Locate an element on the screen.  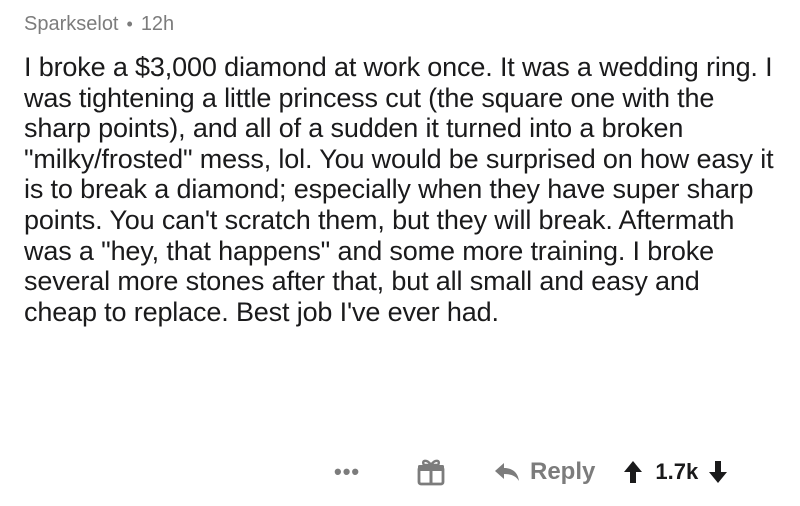
vote-controls: 1.7k is located at coordinates (675, 472).